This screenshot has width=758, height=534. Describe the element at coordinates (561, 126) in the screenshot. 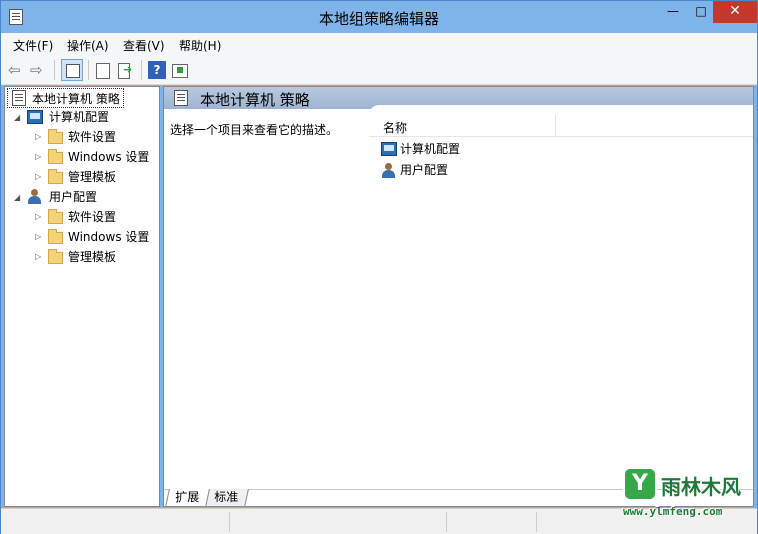

I see `column-header: 名称` at that location.